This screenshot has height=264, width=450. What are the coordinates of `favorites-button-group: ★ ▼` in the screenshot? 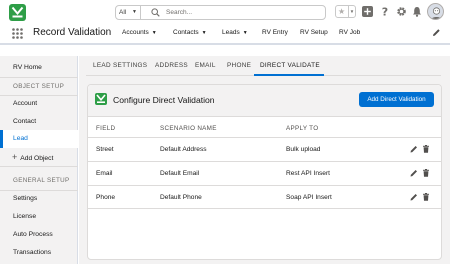 It's located at (345, 11).